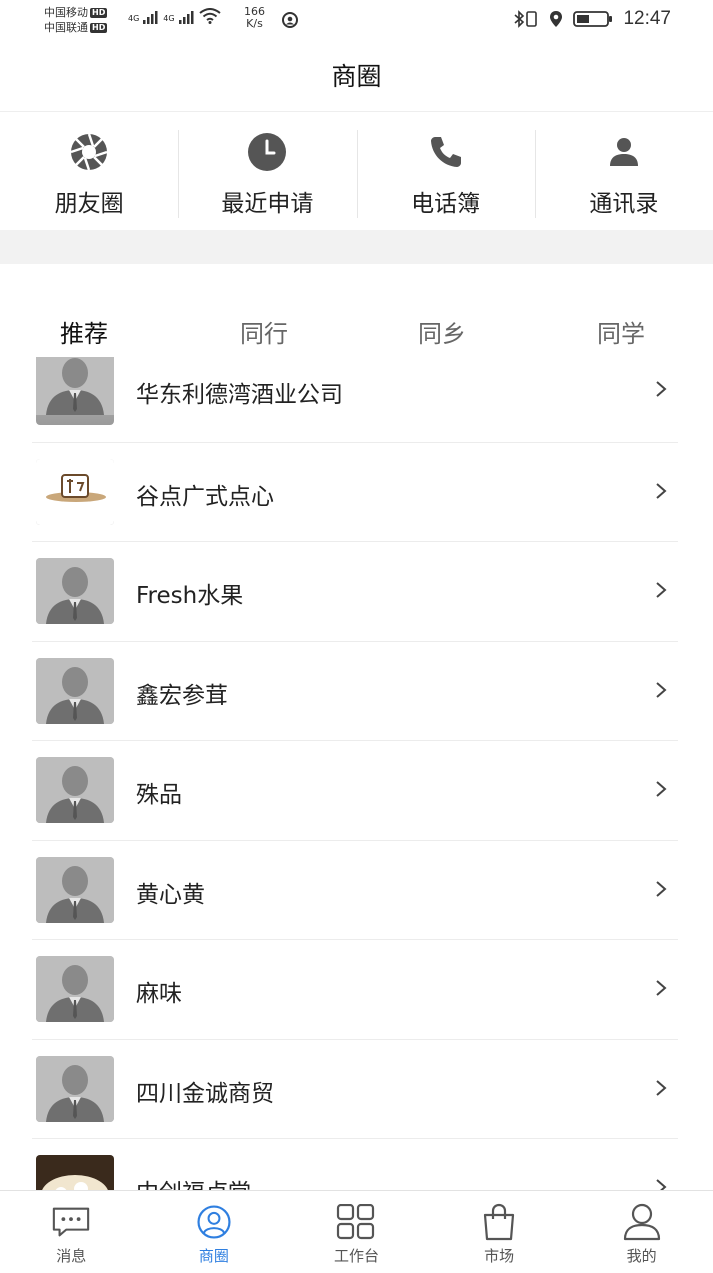 This screenshot has width=713, height=1273. I want to click on nav-label: 消息, so click(71, 1256).